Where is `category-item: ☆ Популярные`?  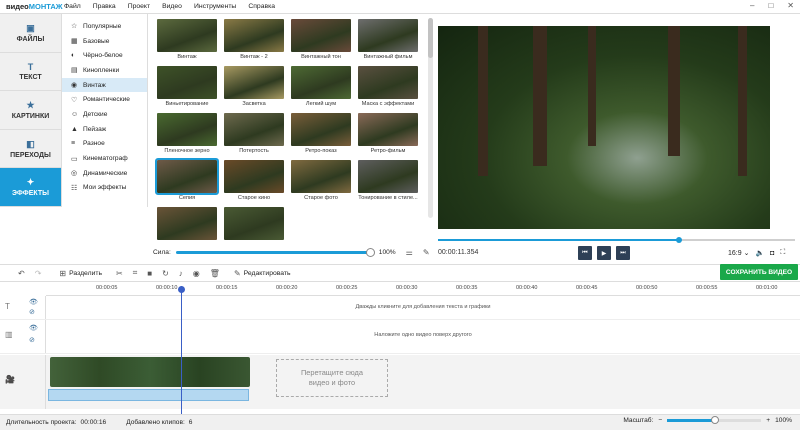 category-item: ☆ Популярные is located at coordinates (104, 26).